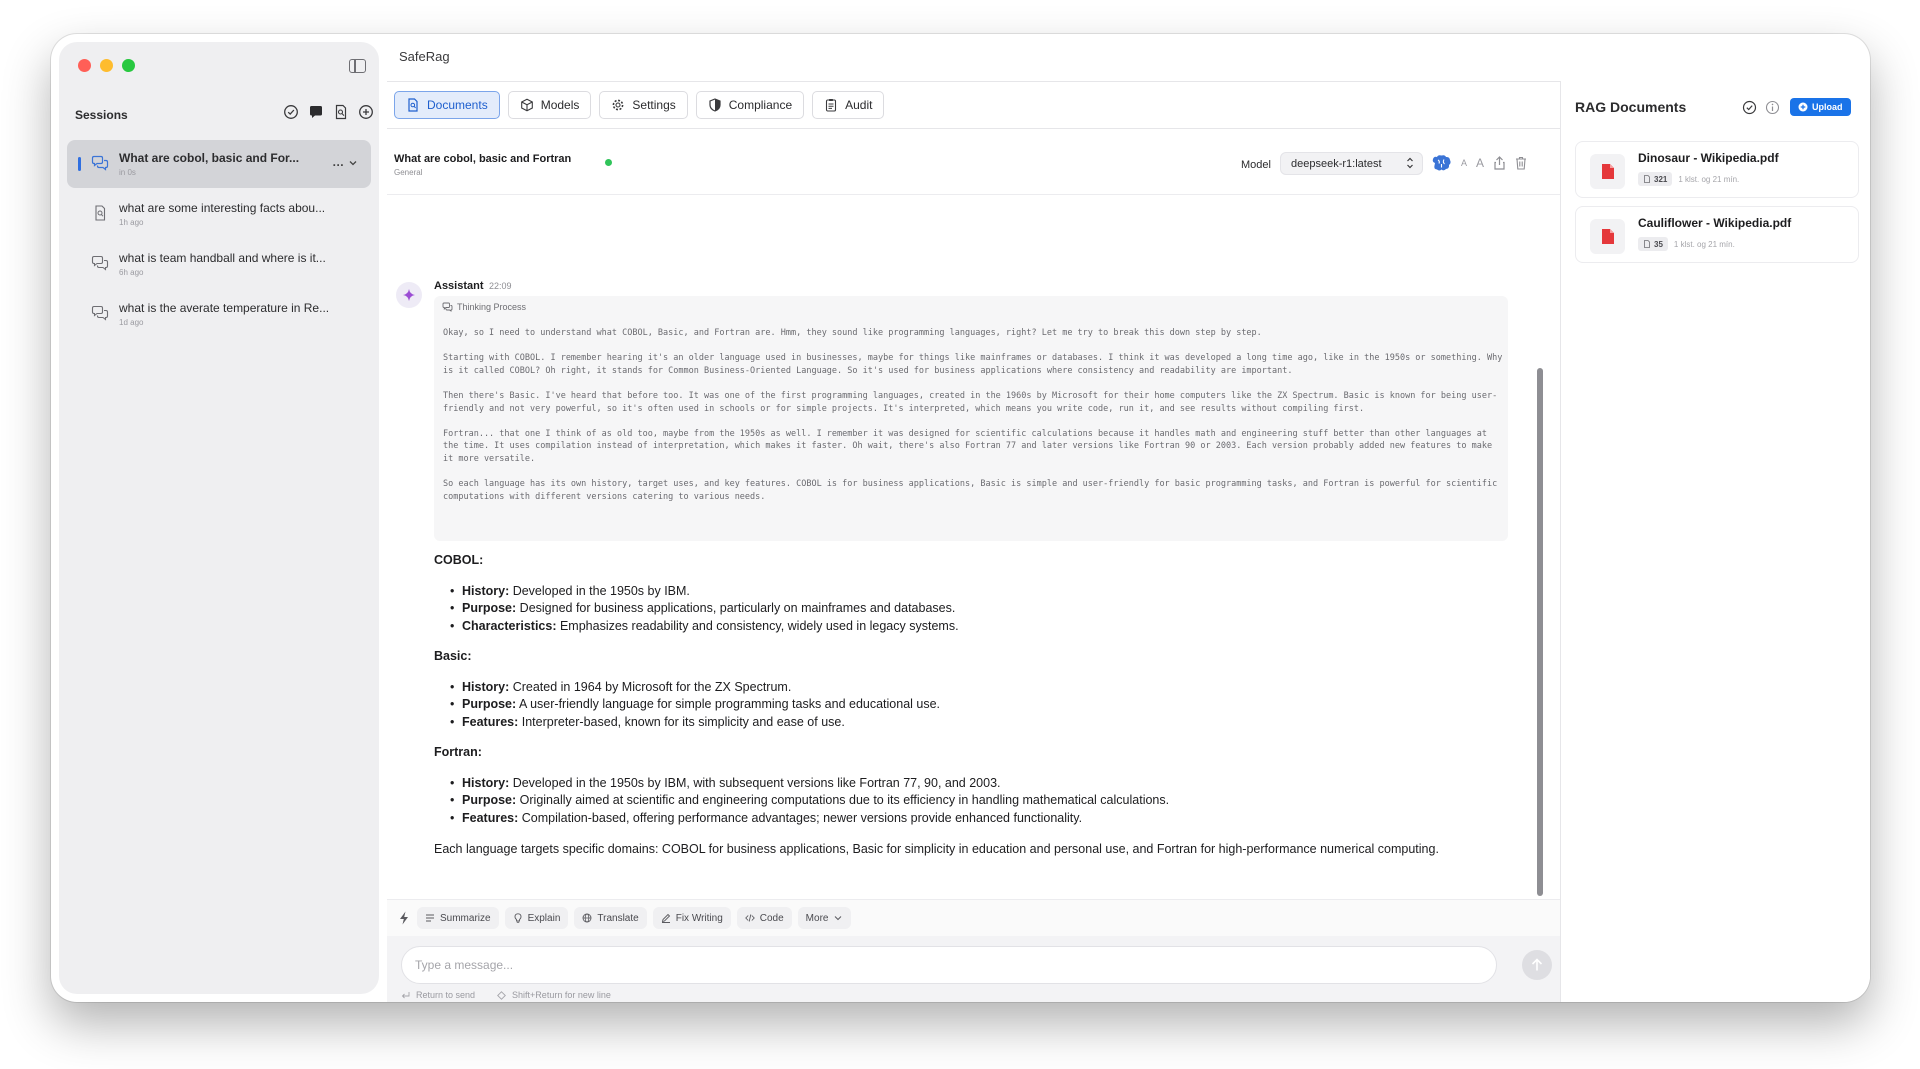 This screenshot has height=1069, width=1920. What do you see at coordinates (291, 112) in the screenshot?
I see `select-sessions-icon` at bounding box center [291, 112].